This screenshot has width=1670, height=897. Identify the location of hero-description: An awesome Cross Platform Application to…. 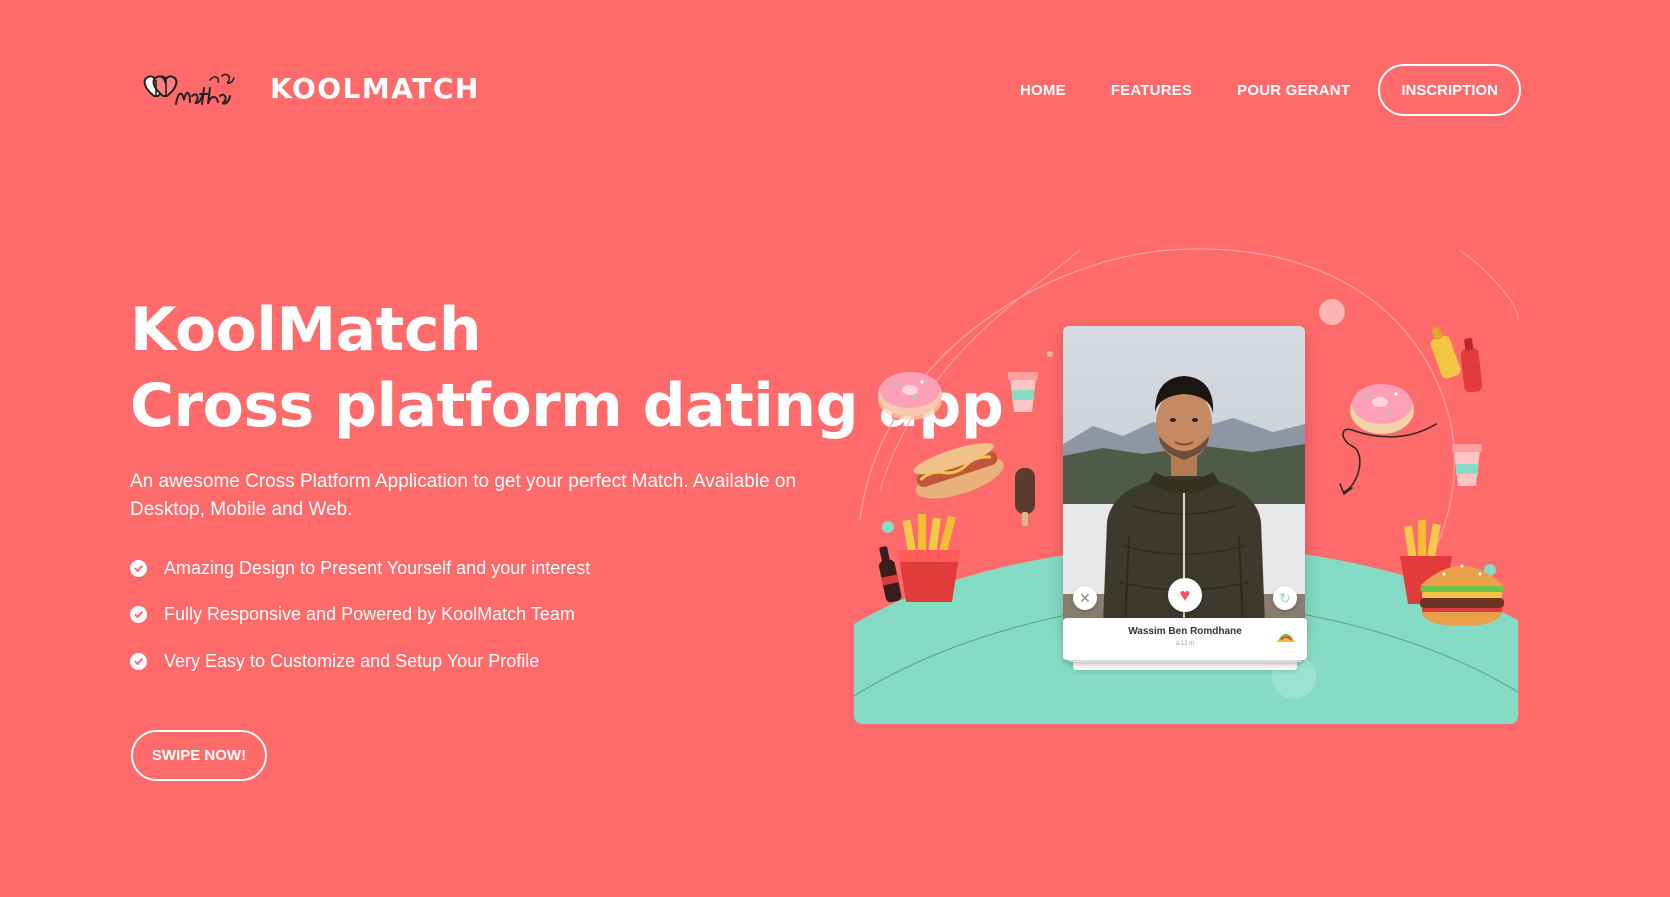
(463, 495).